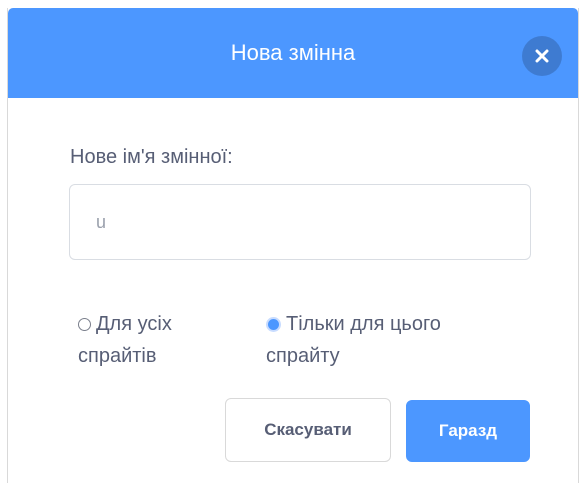 The height and width of the screenshot is (483, 582). Describe the element at coordinates (84, 324) in the screenshot. I see `radio-unchecked-icon` at that location.